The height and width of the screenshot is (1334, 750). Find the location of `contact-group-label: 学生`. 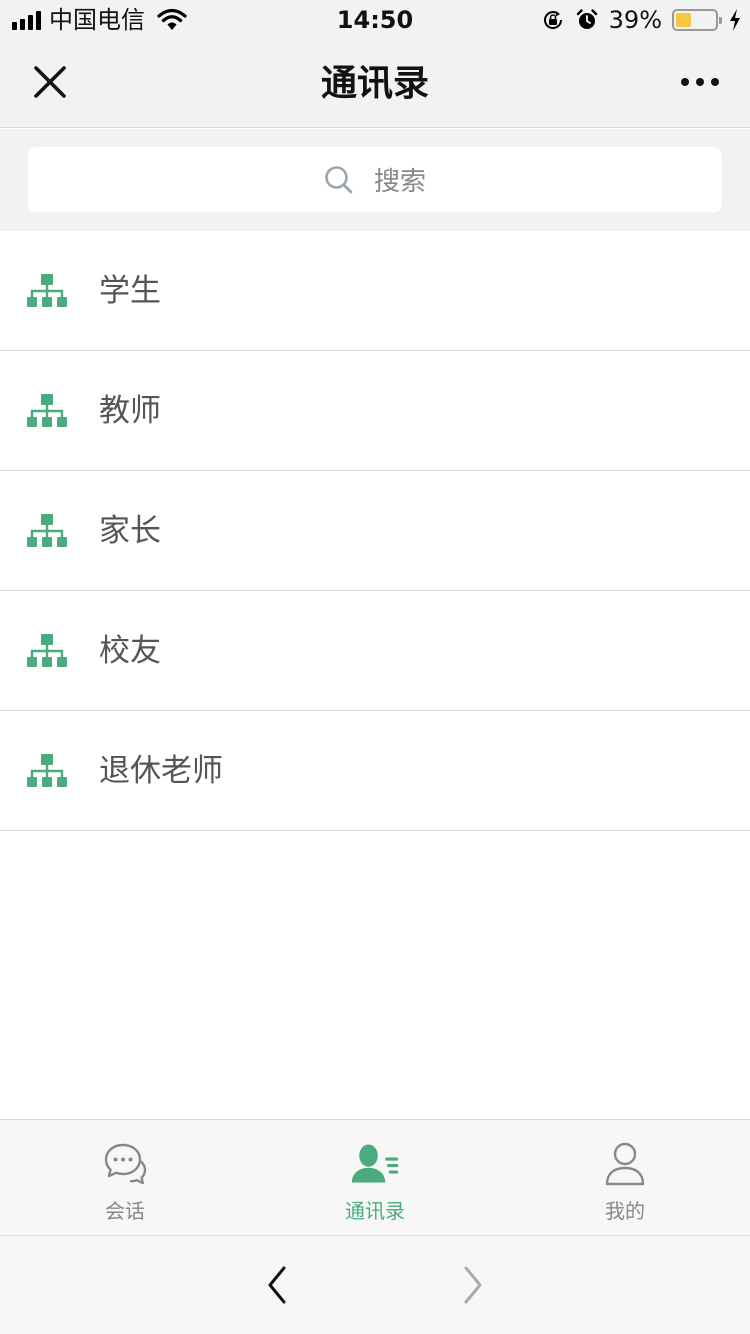

contact-group-label: 学生 is located at coordinates (130, 290).